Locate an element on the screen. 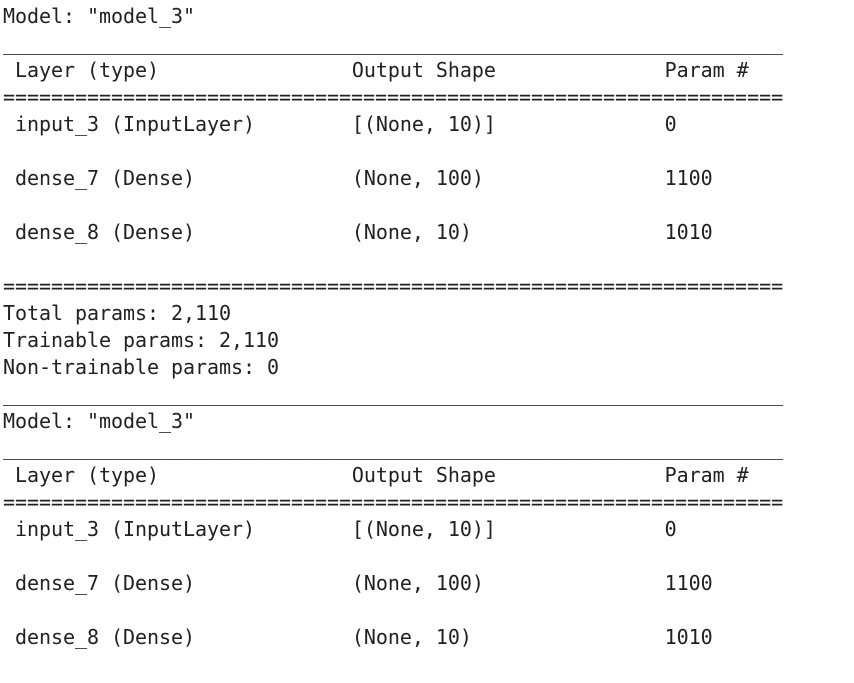 The width and height of the screenshot is (854, 683). params-text: Trainable params: 2,110 is located at coordinates (141, 340).